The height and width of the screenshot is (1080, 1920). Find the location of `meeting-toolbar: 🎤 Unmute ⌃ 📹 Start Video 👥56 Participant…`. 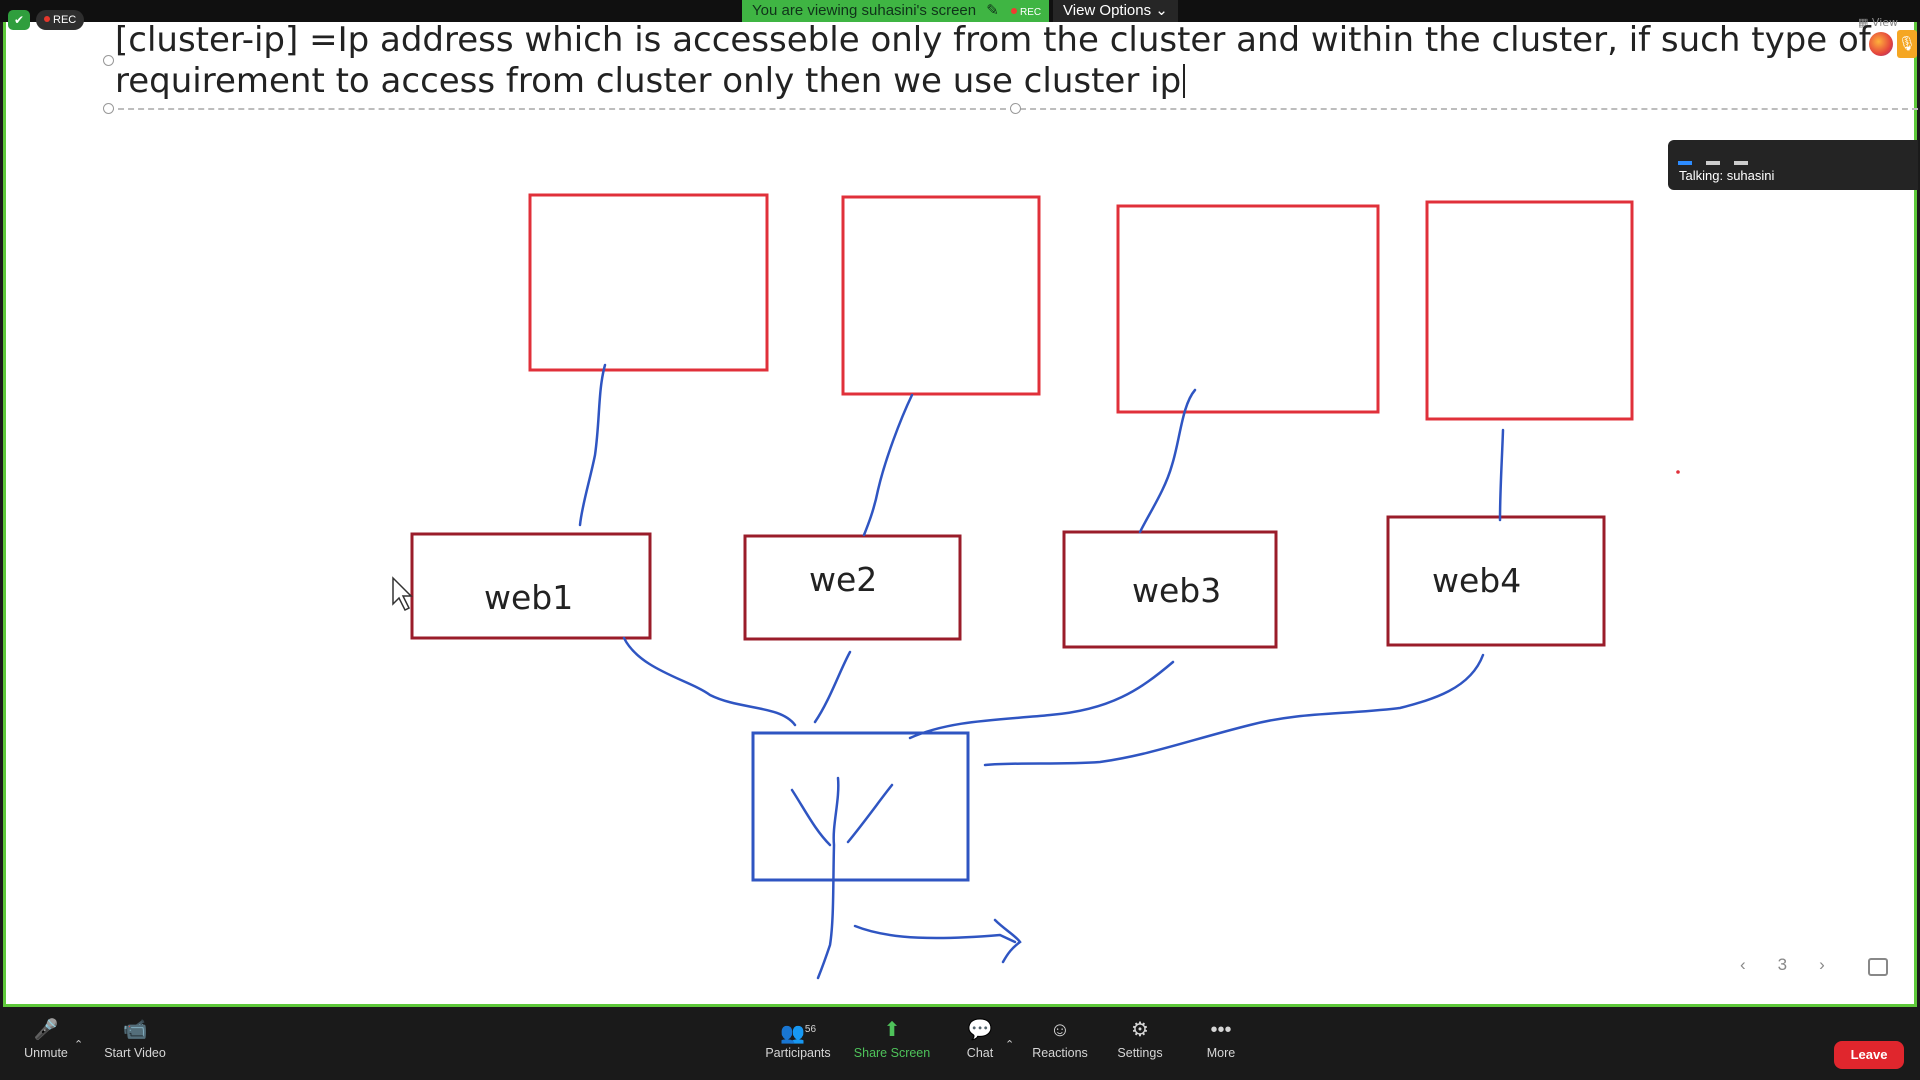

meeting-toolbar: 🎤 Unmute ⌃ 📹 Start Video 👥56 Participant… is located at coordinates (960, 1044).